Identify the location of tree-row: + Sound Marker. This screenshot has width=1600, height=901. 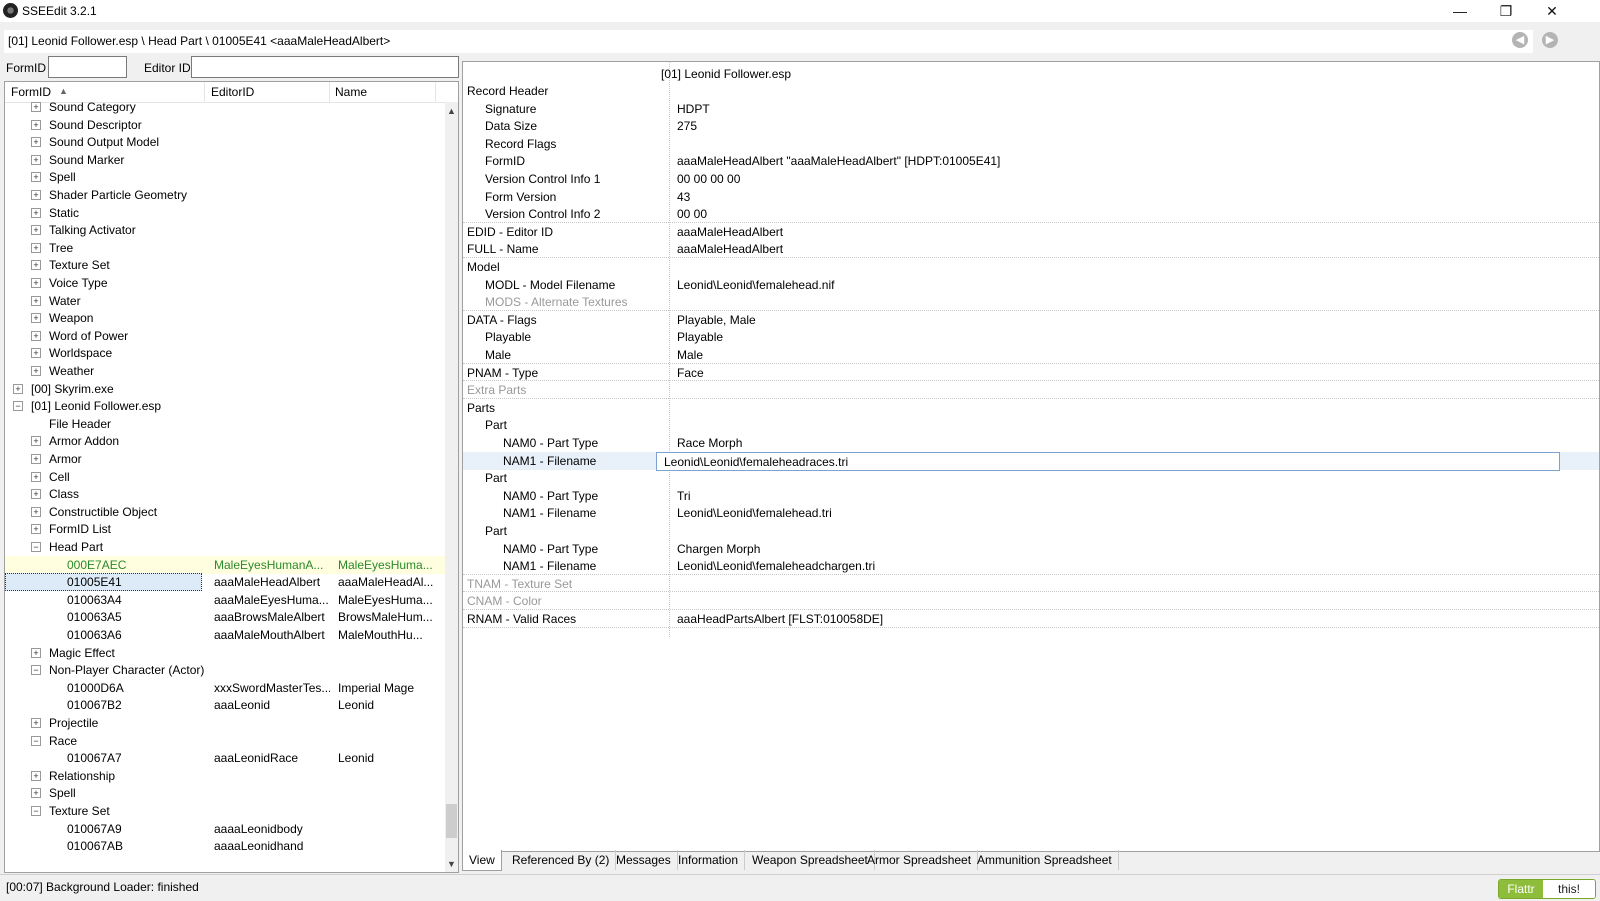
(225, 160).